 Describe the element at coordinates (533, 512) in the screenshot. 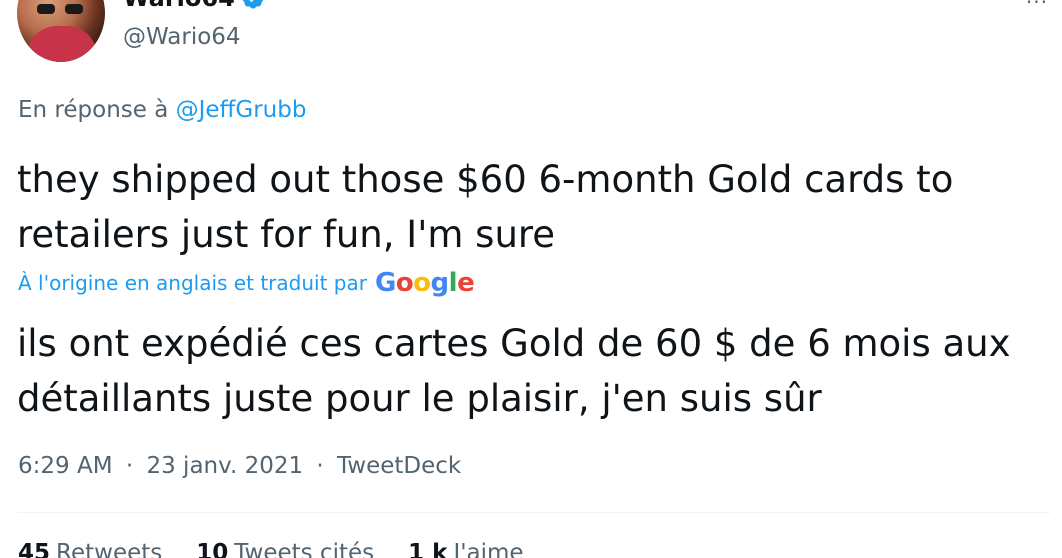

I see `divider` at that location.